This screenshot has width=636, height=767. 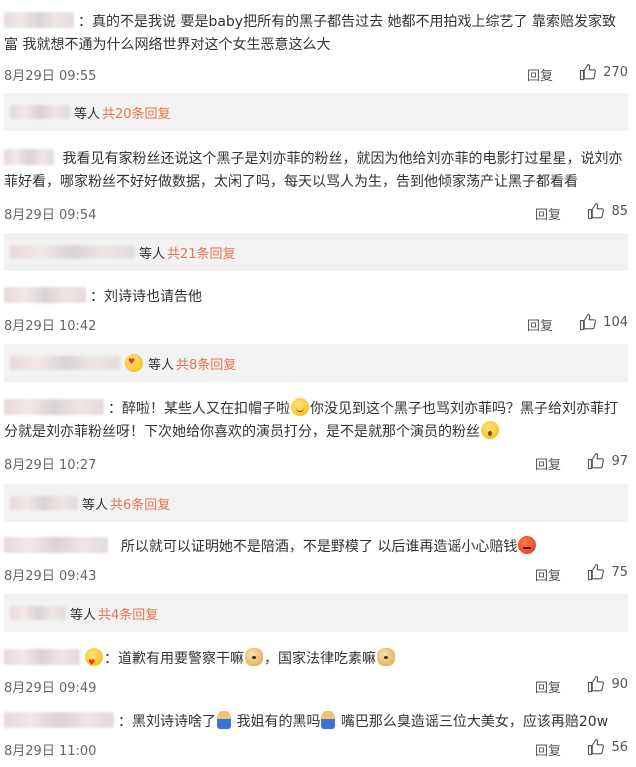 I want to click on smile-emoji-icon, so click(x=300, y=407).